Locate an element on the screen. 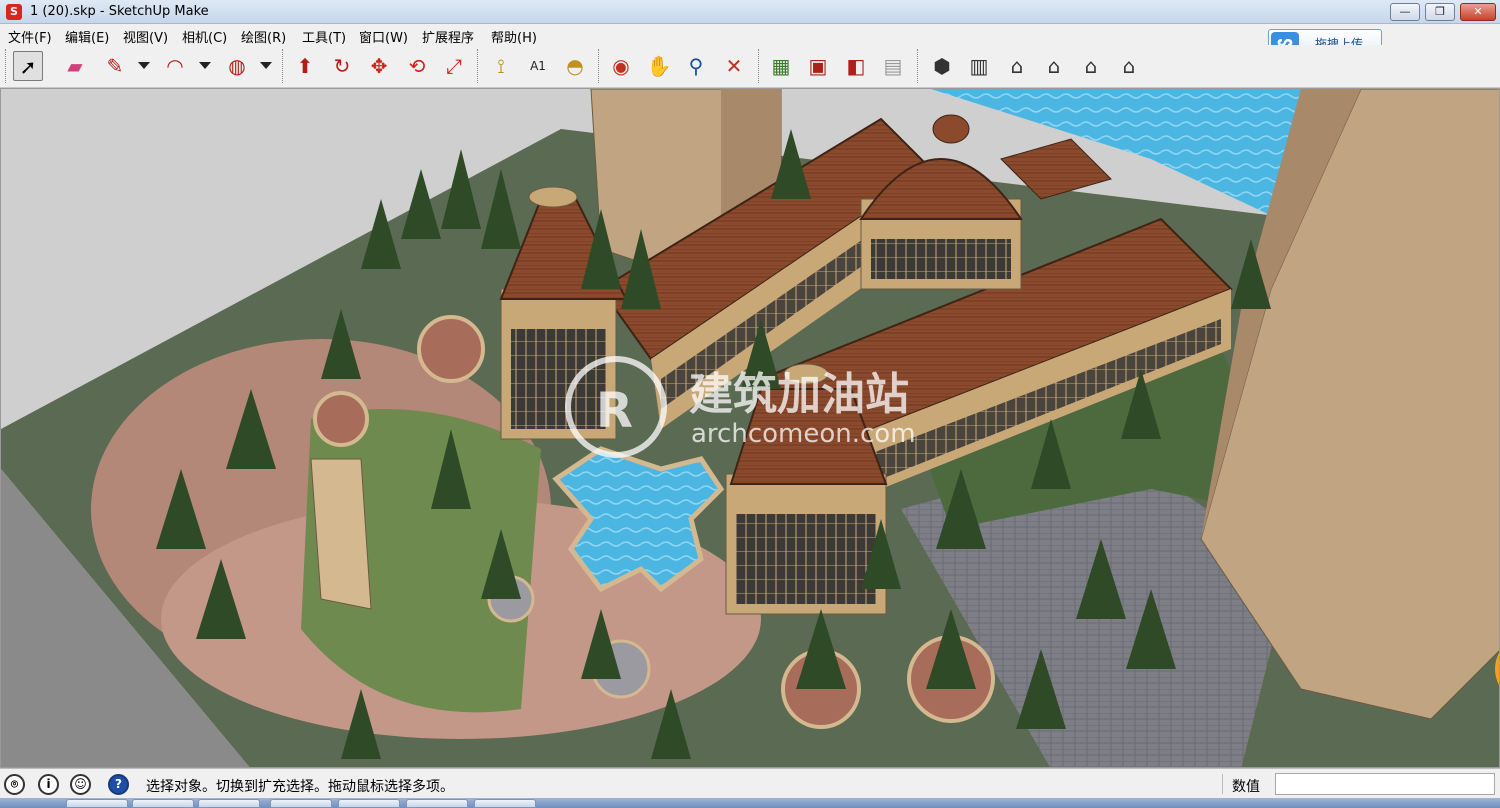 The image size is (1500, 808). maximize-button: ❐ is located at coordinates (1440, 12).